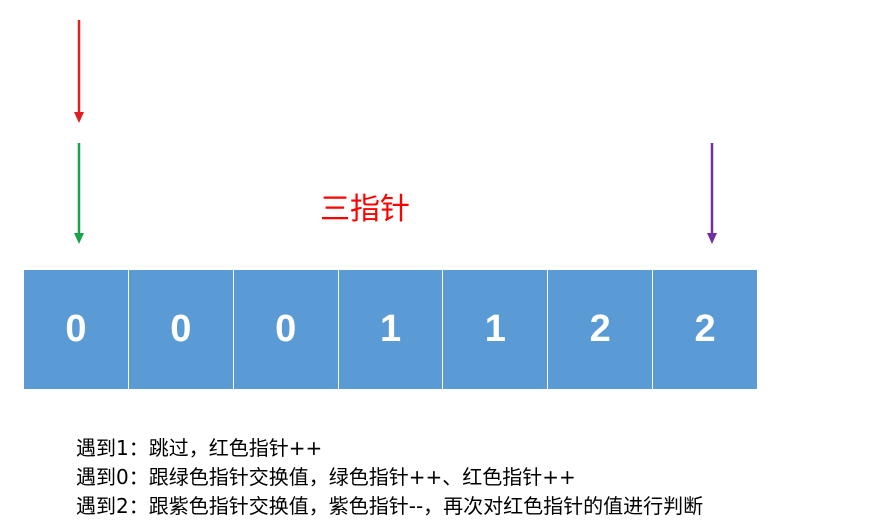  I want to click on array-cell-2: 0, so click(285, 329).